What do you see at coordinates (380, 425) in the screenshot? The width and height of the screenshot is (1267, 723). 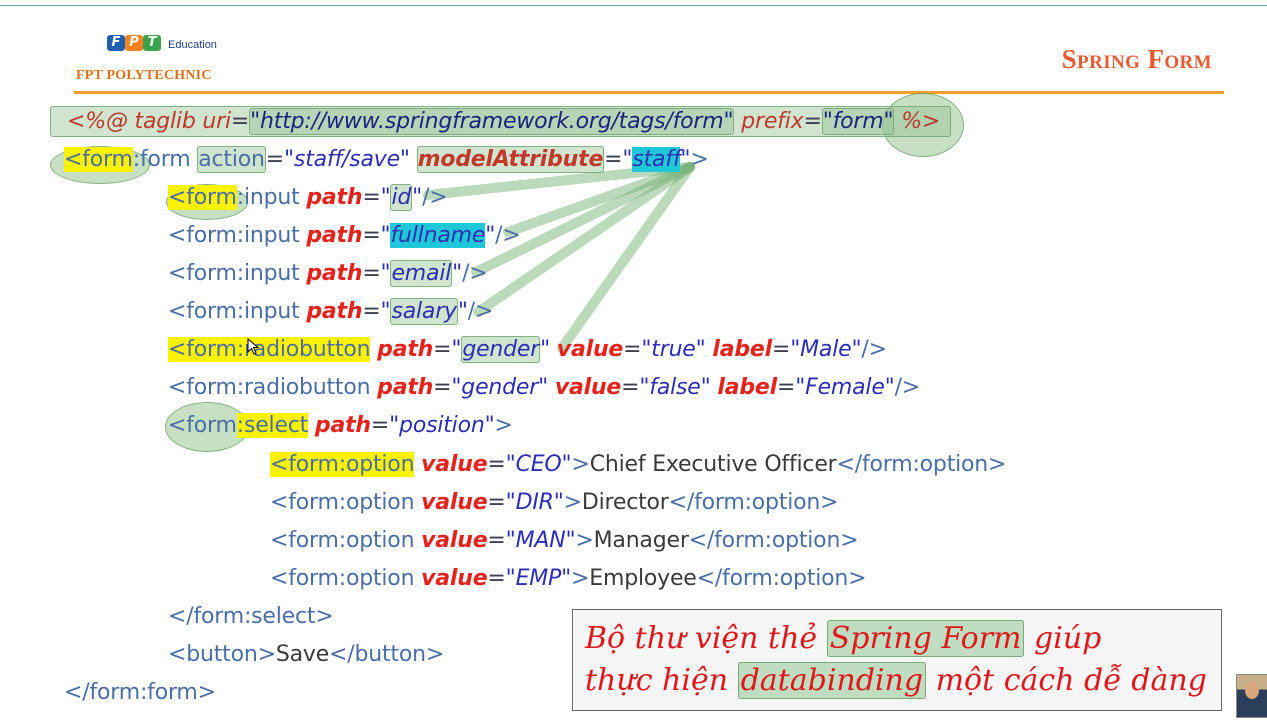 I see `select-eq: =` at bounding box center [380, 425].